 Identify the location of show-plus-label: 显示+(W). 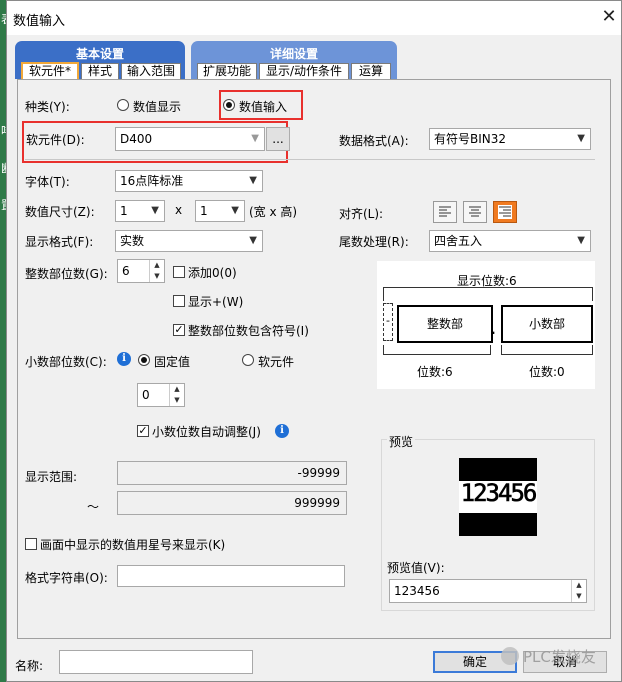
(216, 302).